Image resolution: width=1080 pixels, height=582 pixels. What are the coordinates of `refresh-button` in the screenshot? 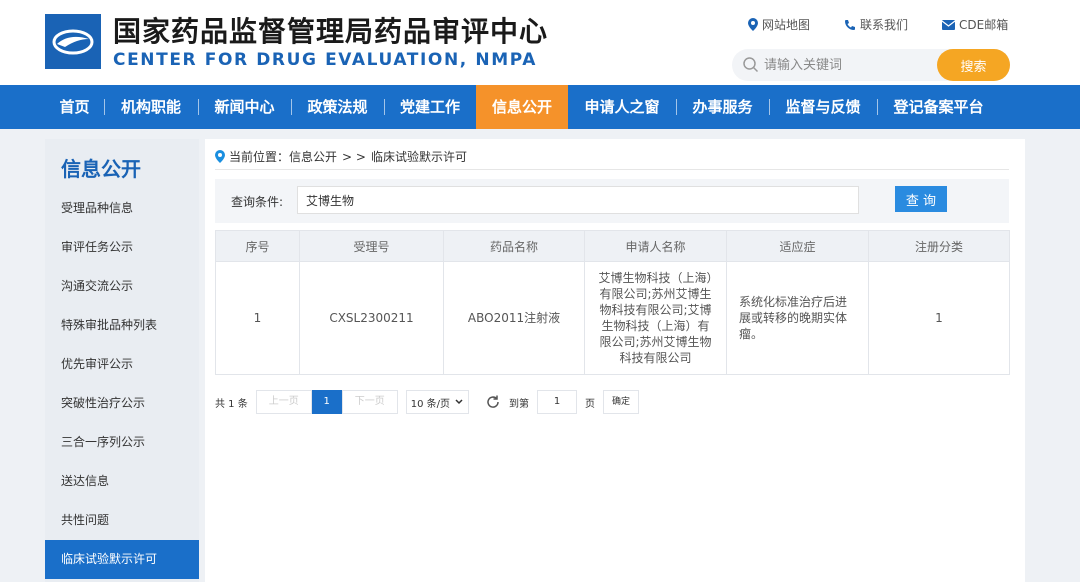 It's located at (493, 402).